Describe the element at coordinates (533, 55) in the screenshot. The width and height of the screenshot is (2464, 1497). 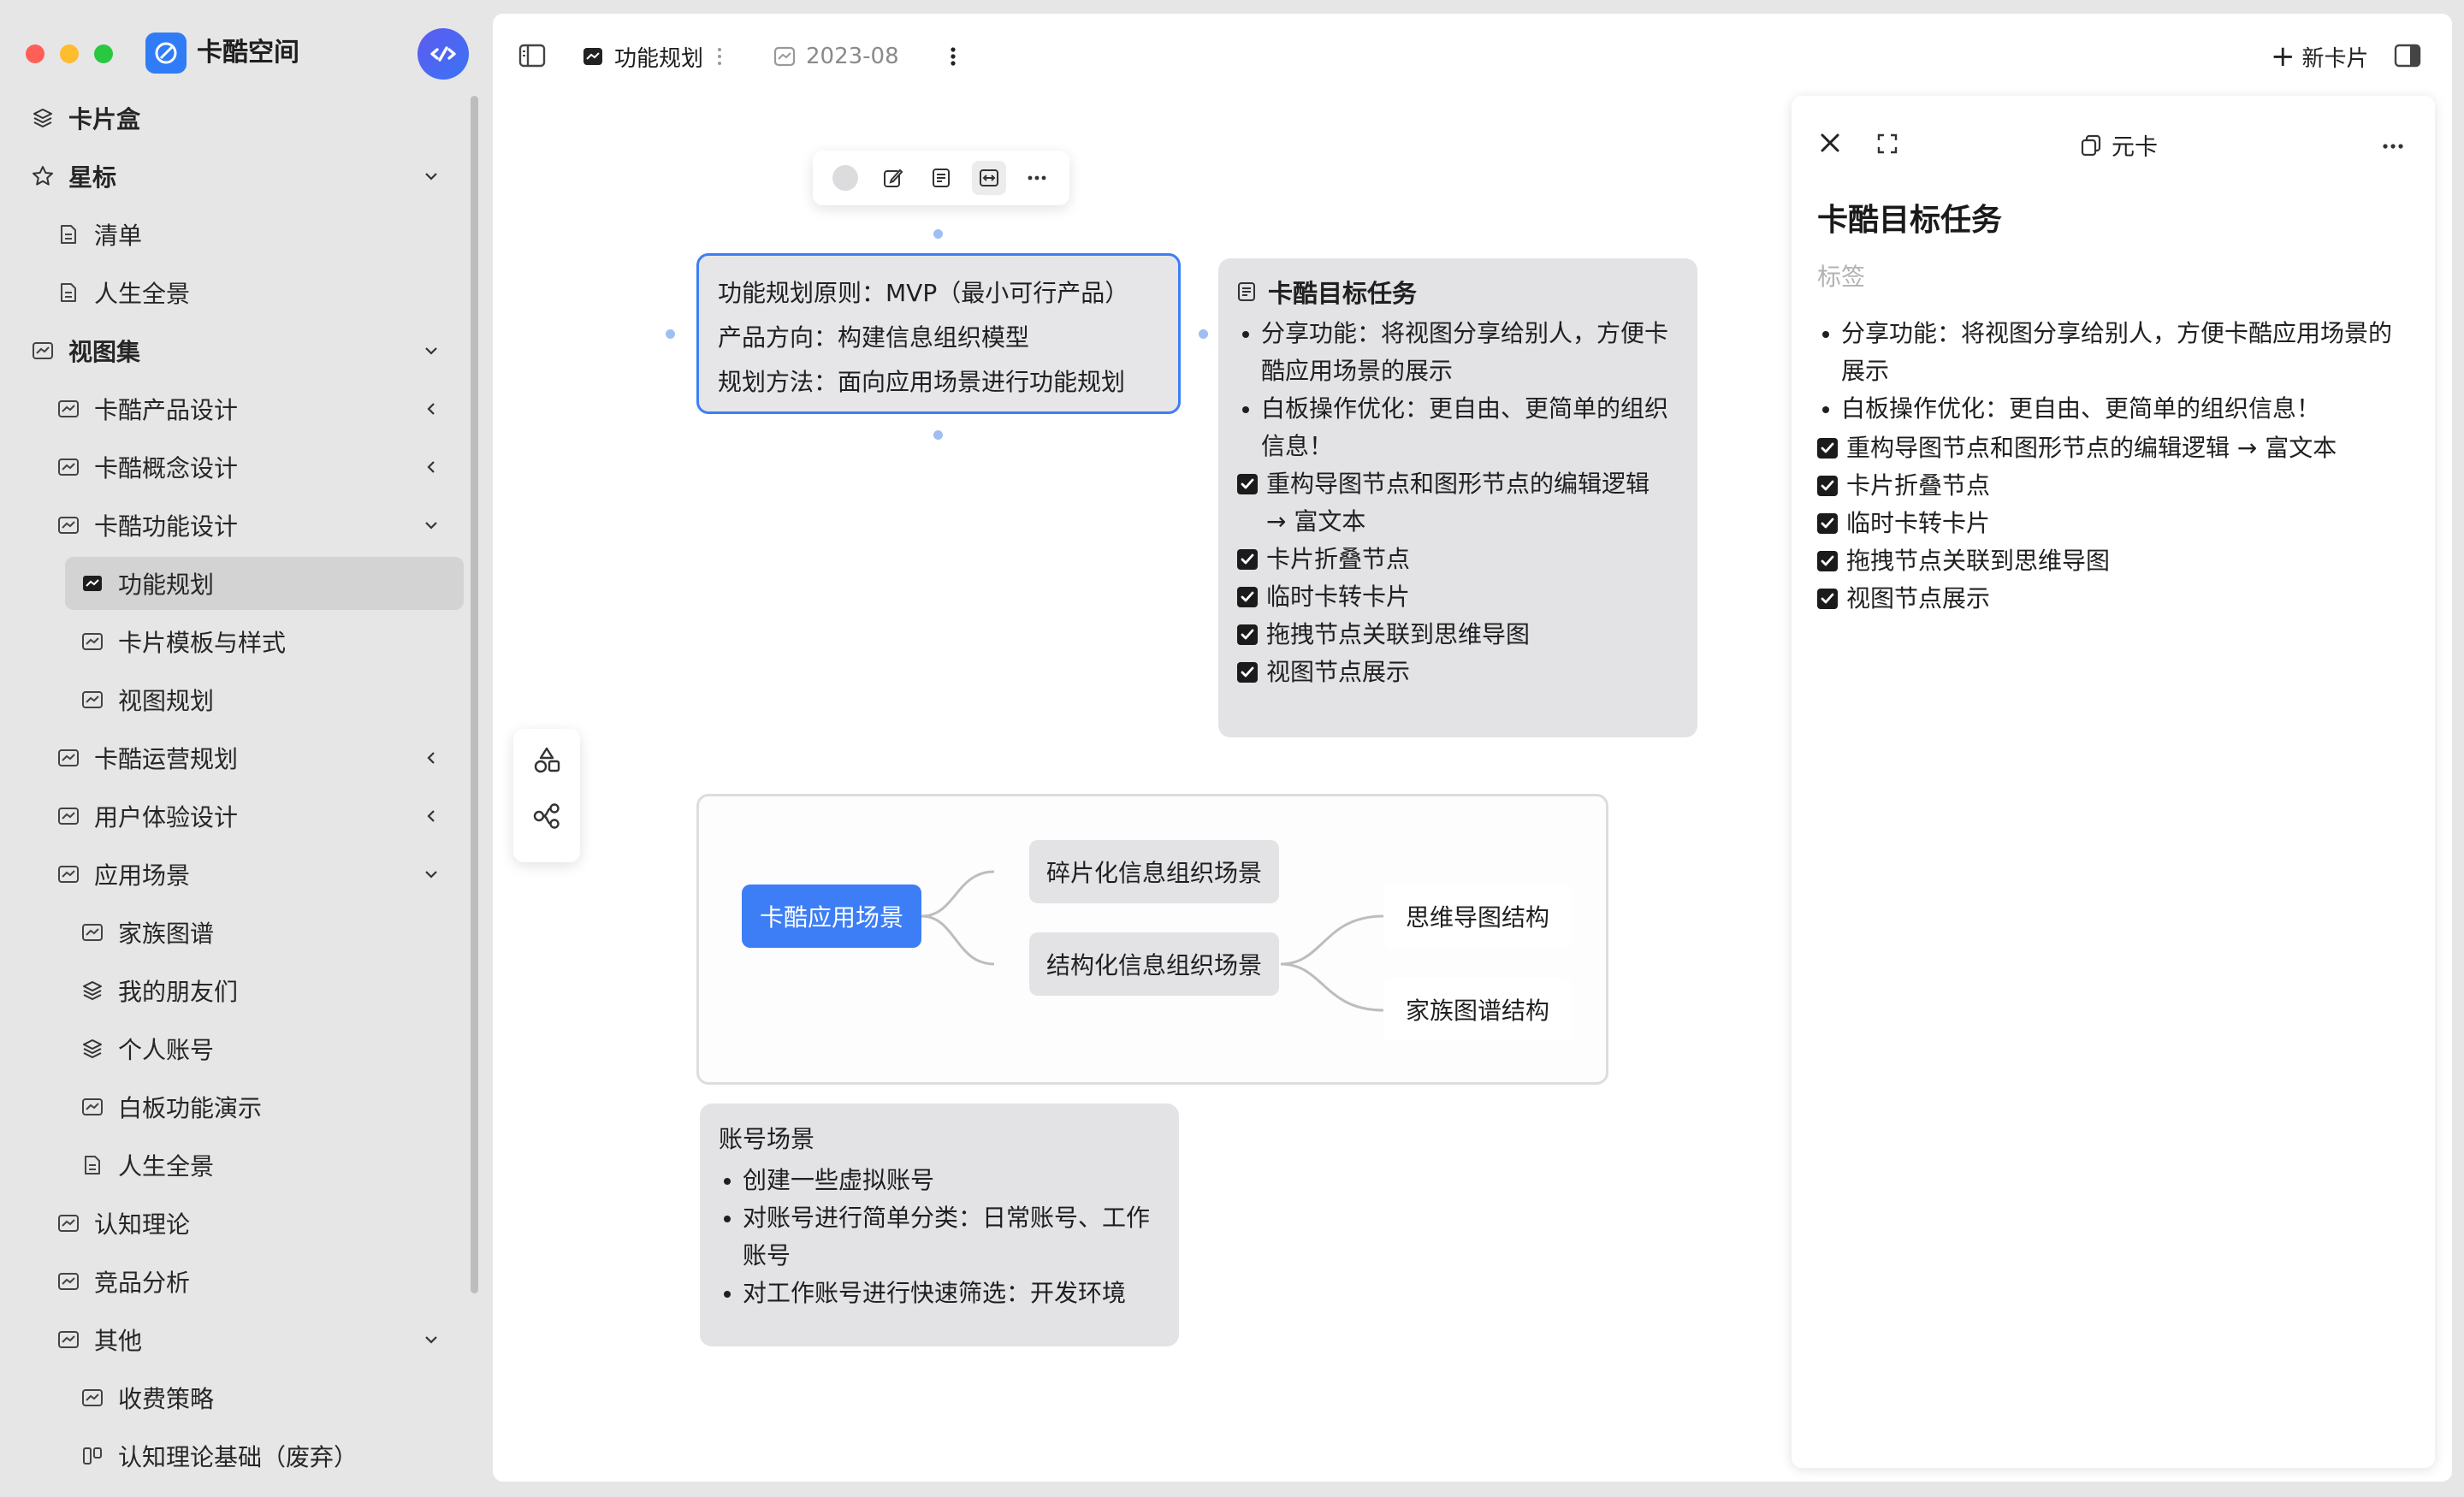
I see `toggle-sidebar-icon` at that location.